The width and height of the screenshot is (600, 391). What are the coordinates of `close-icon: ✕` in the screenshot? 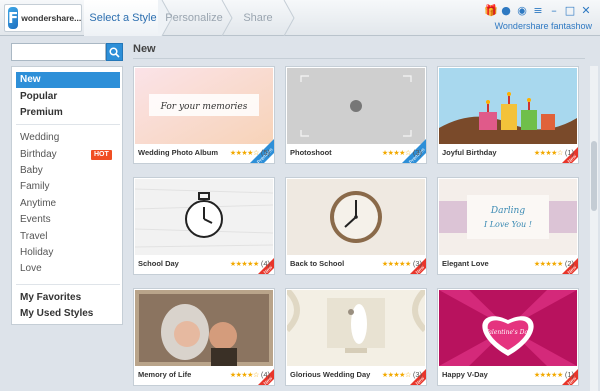 It's located at (586, 11).